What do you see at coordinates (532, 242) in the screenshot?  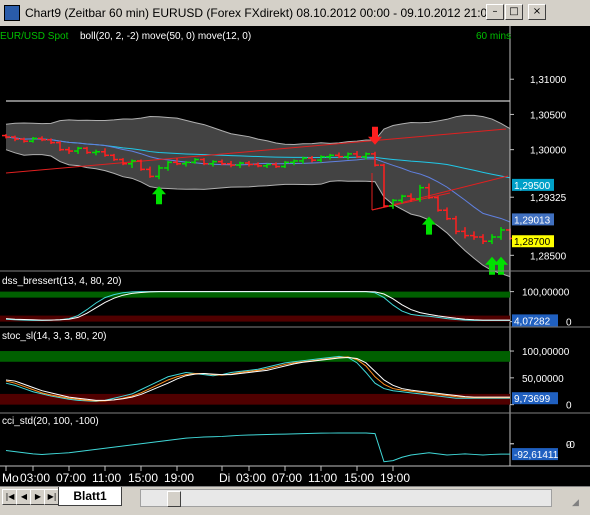 I see `price-tag-label: 1,28700` at bounding box center [532, 242].